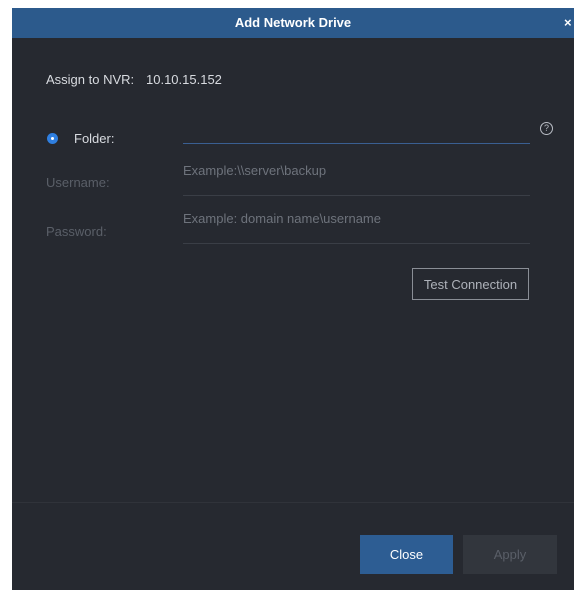 This screenshot has width=574, height=590. I want to click on password-input, so click(356, 226).